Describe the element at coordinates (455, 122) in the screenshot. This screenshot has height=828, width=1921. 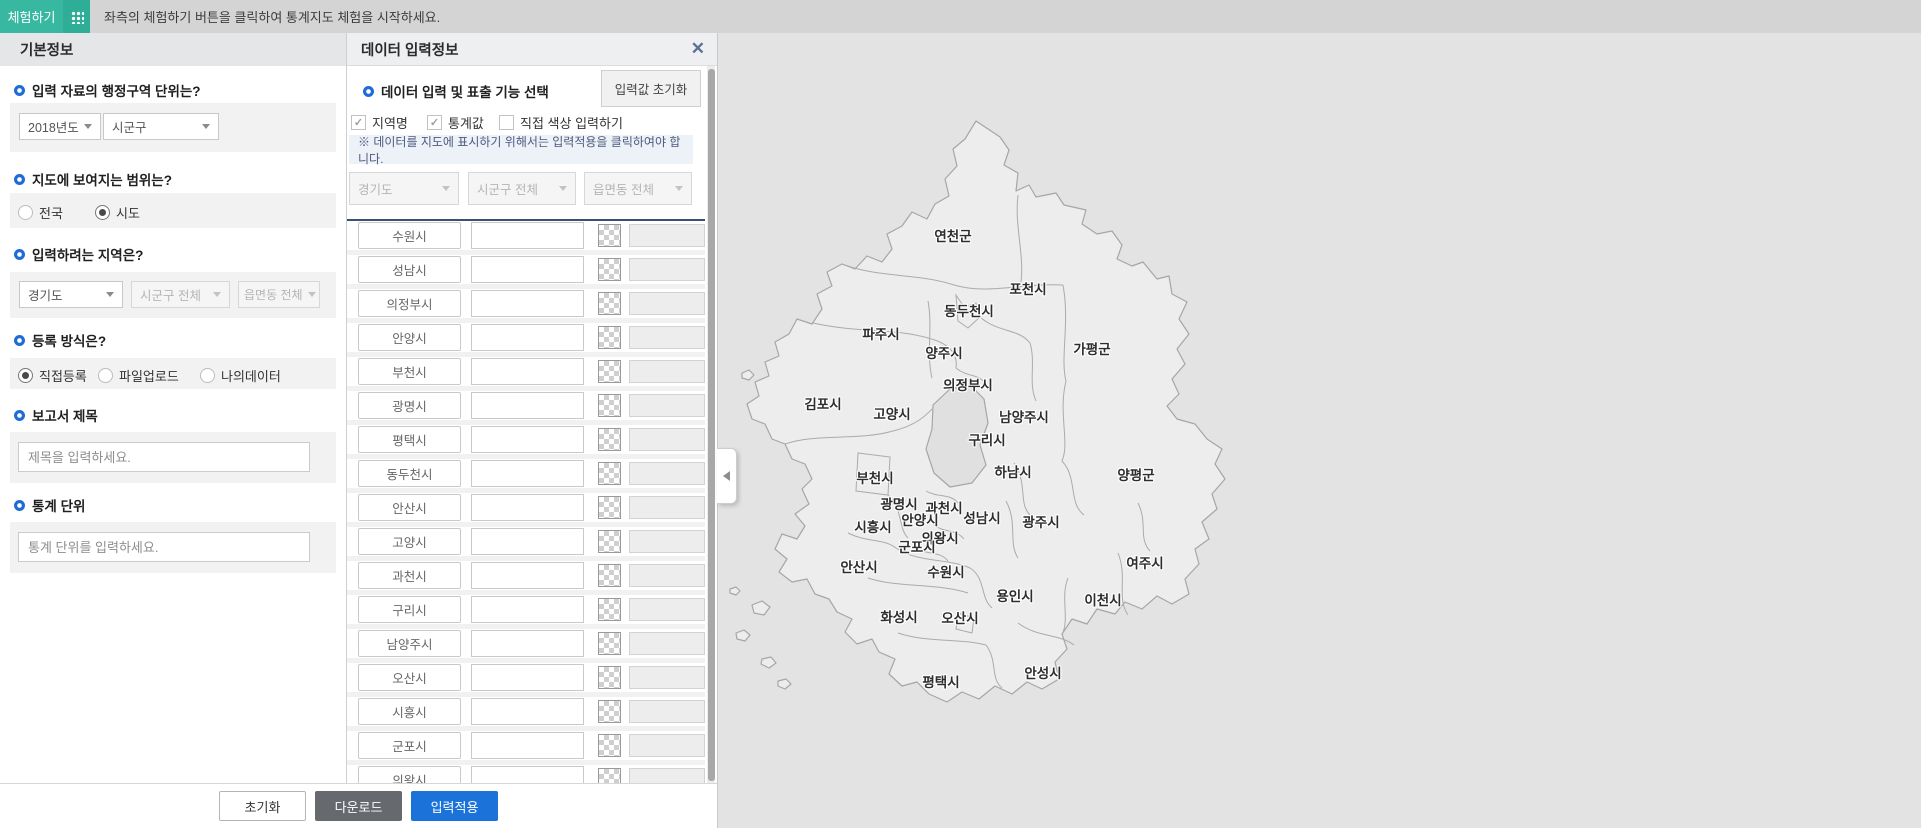
I see `checkbox-stat-value: 통계값` at that location.